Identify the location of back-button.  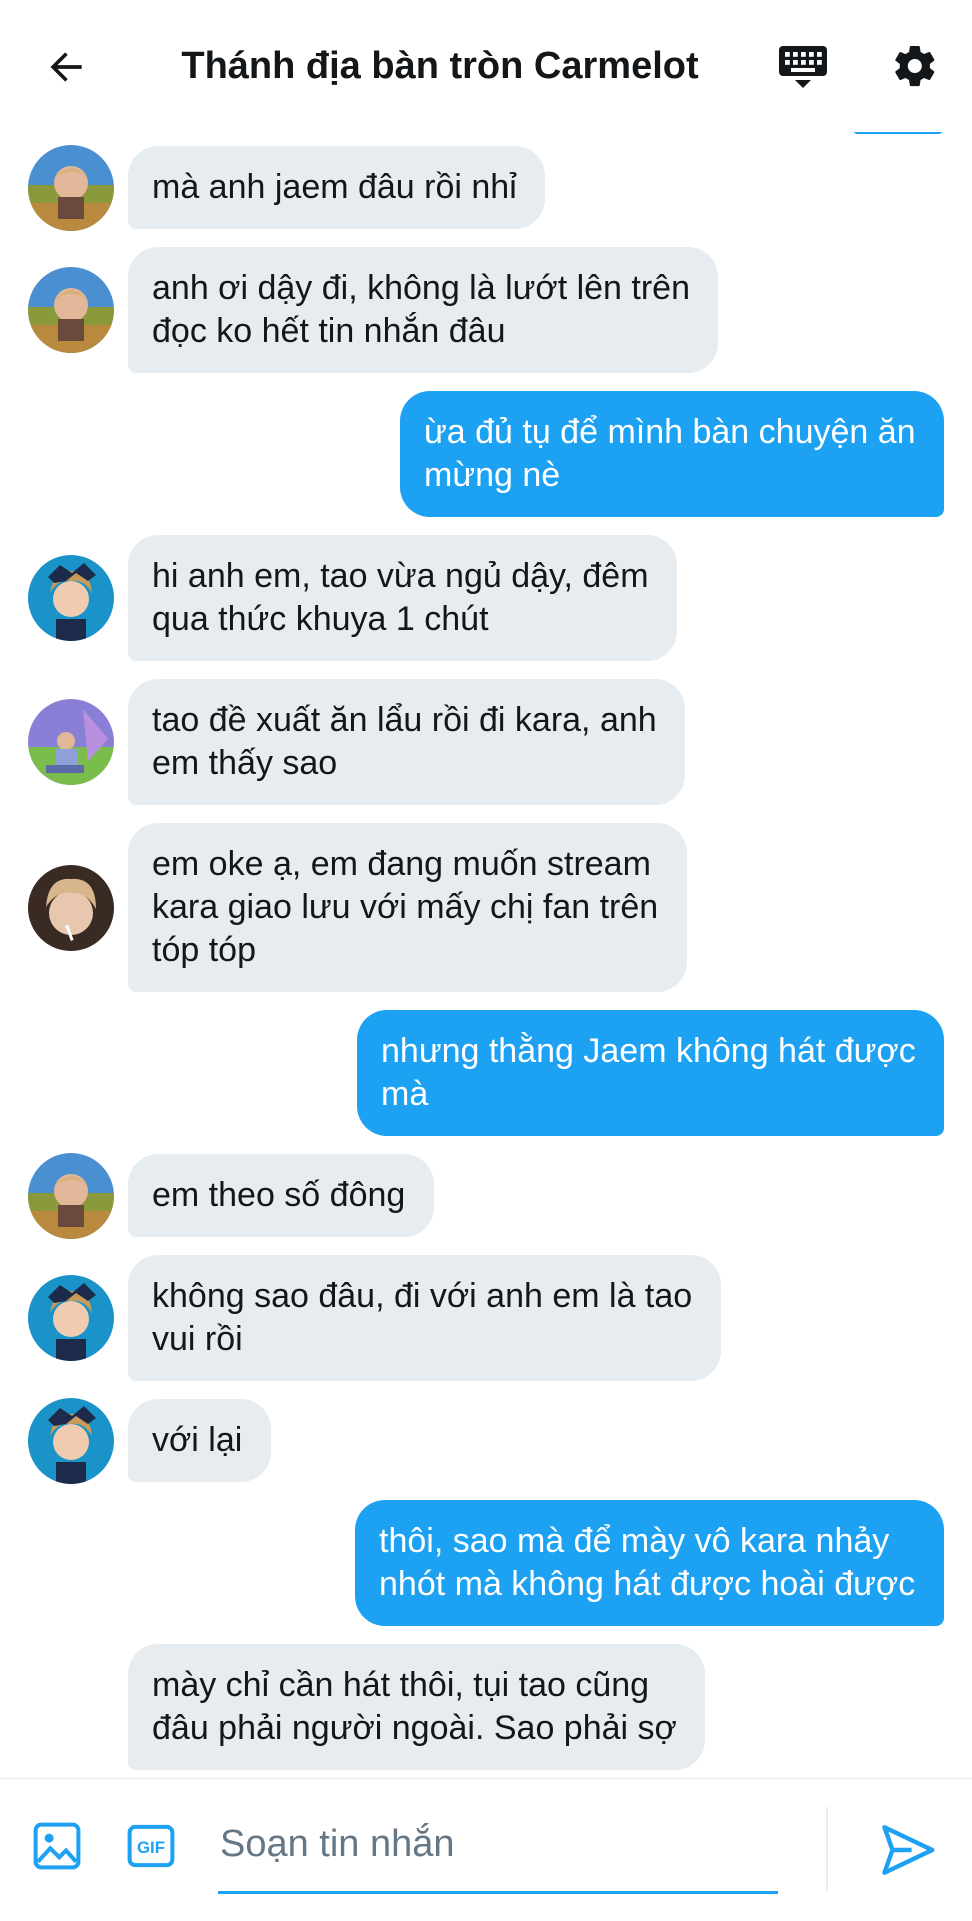
(67, 67).